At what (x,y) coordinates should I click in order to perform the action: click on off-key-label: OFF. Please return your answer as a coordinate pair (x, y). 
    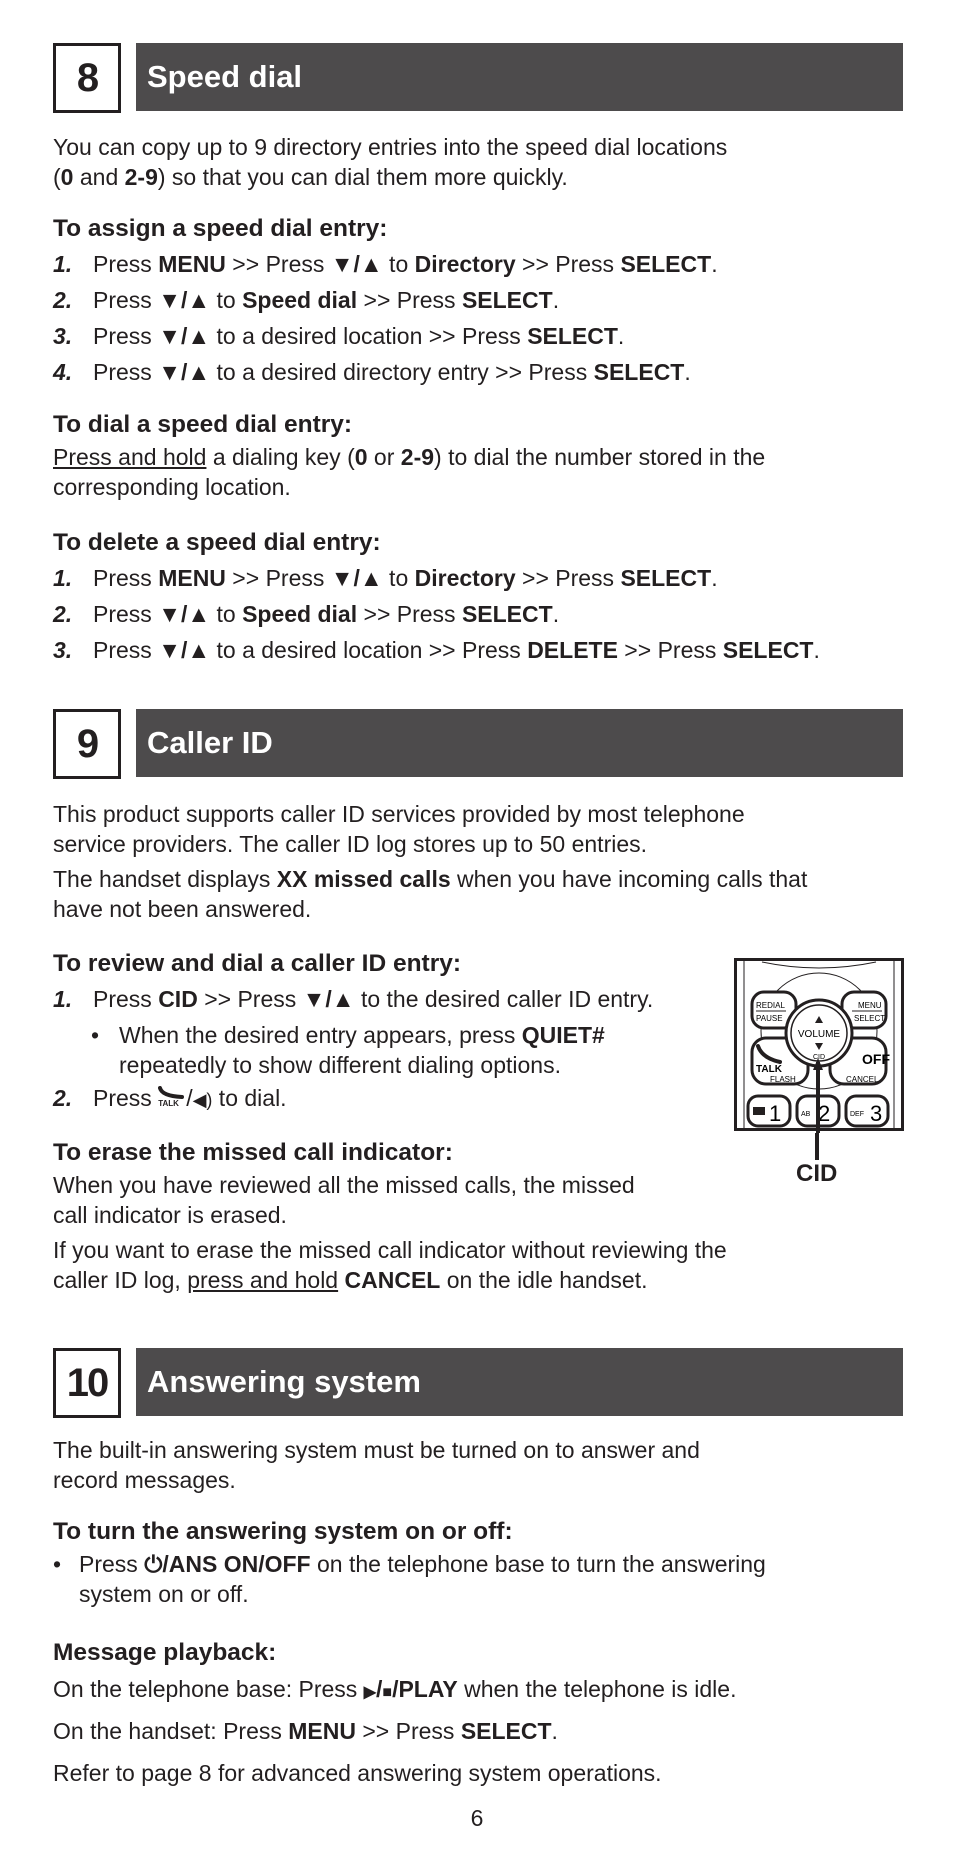
    Looking at the image, I should click on (876, 1059).